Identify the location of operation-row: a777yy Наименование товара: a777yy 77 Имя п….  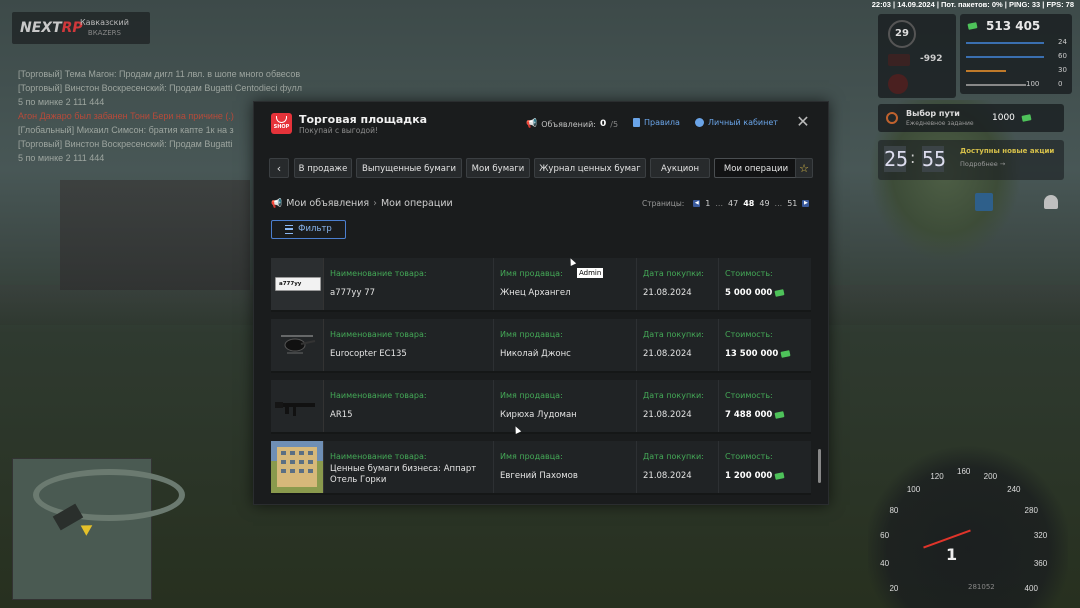
(541, 285).